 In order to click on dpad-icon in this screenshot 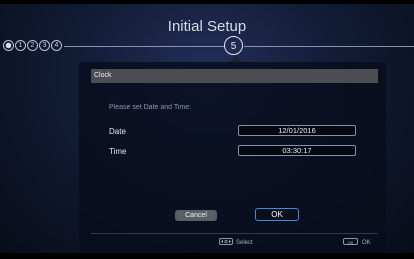, I will do `click(226, 241)`.